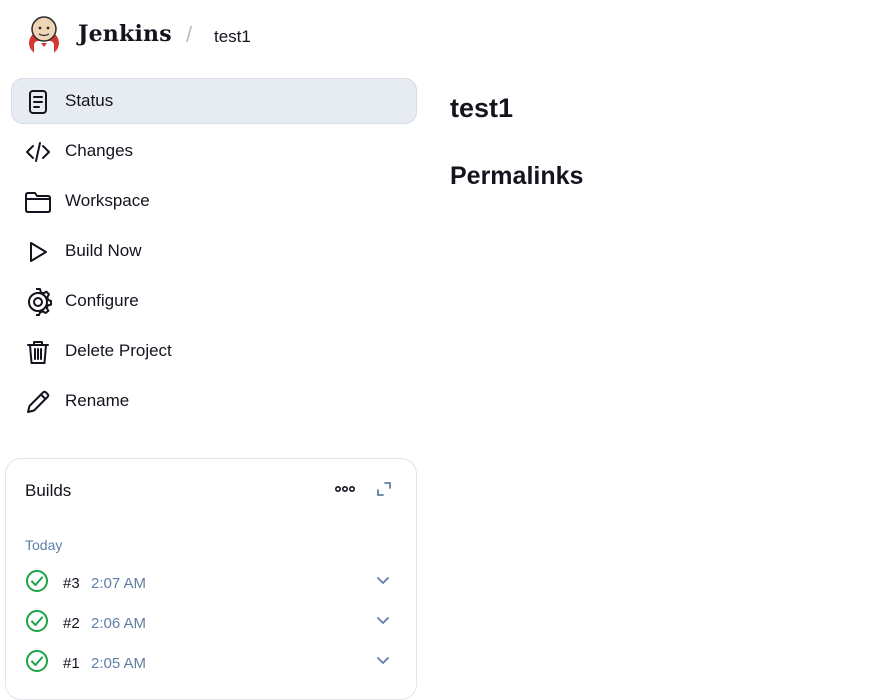 The width and height of the screenshot is (879, 700). What do you see at coordinates (38, 401) in the screenshot?
I see `pencil-icon` at bounding box center [38, 401].